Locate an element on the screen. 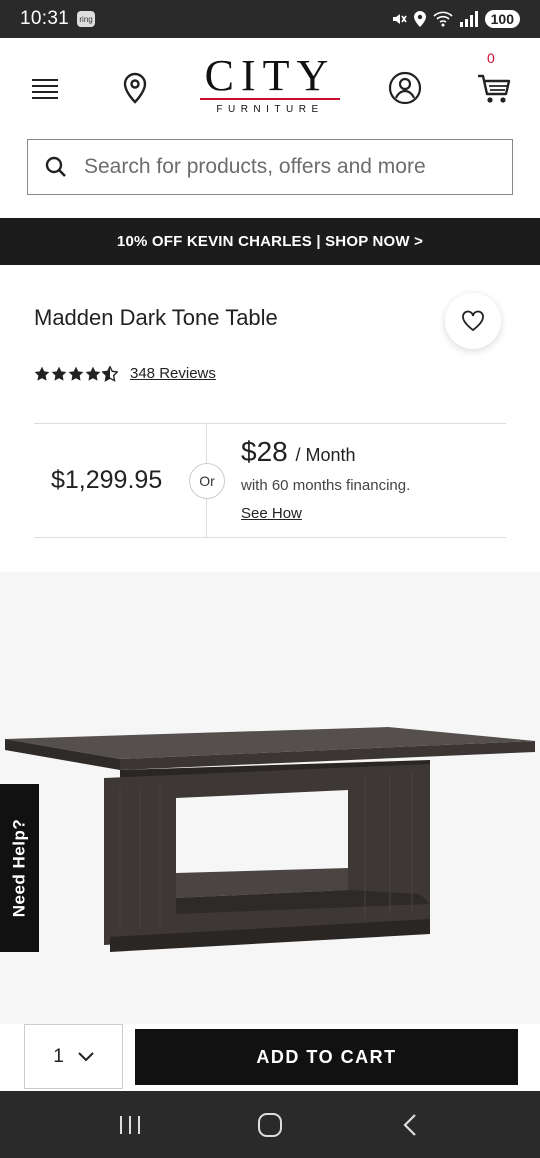 The image size is (540, 1158). search-bar is located at coordinates (270, 167).